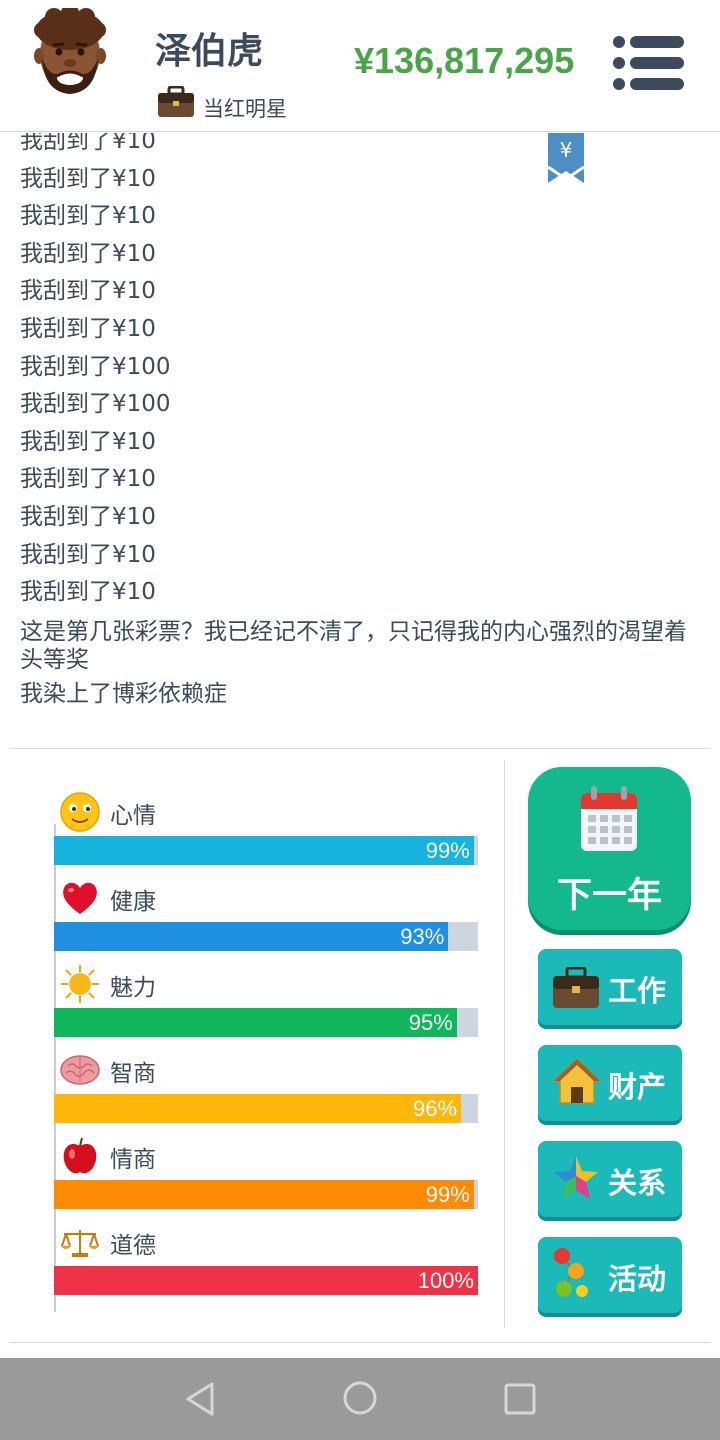  What do you see at coordinates (637, 1279) in the screenshot?
I see `activities-label: 活动` at bounding box center [637, 1279].